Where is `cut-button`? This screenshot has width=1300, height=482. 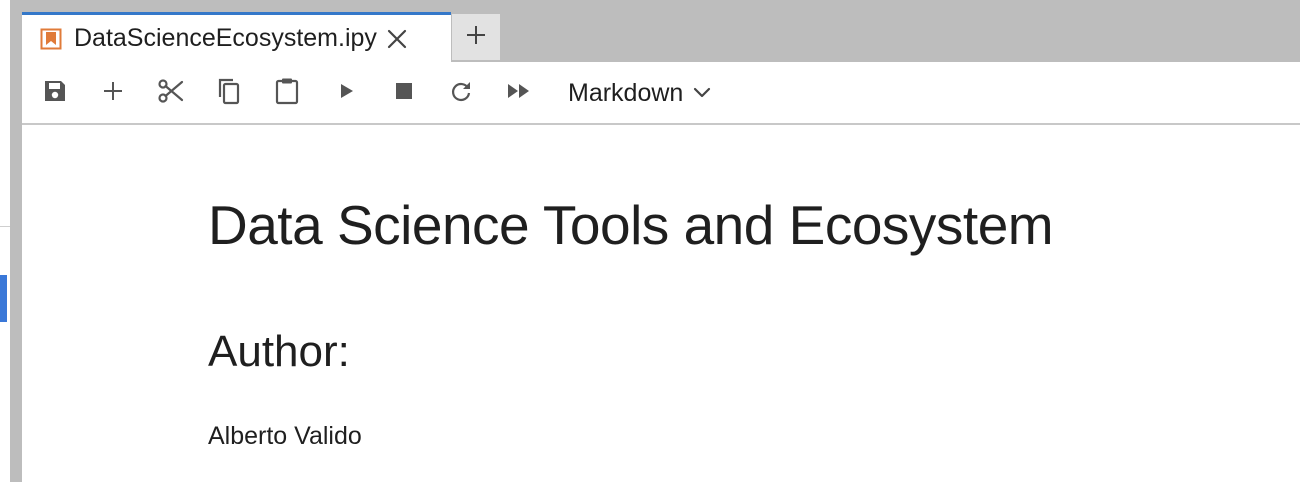
cut-button is located at coordinates (171, 93).